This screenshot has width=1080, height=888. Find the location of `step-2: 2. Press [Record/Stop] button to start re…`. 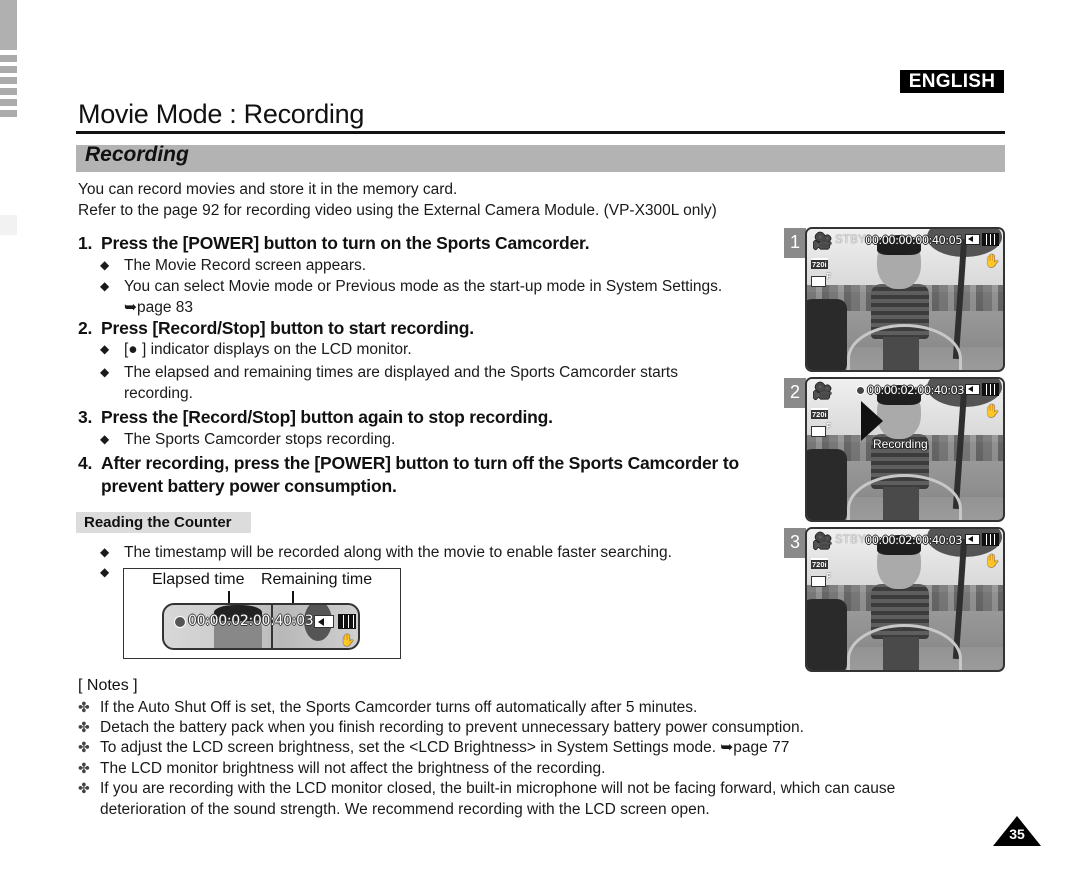

step-2: 2. Press [Record/Stop] button to start re… is located at coordinates (276, 328).